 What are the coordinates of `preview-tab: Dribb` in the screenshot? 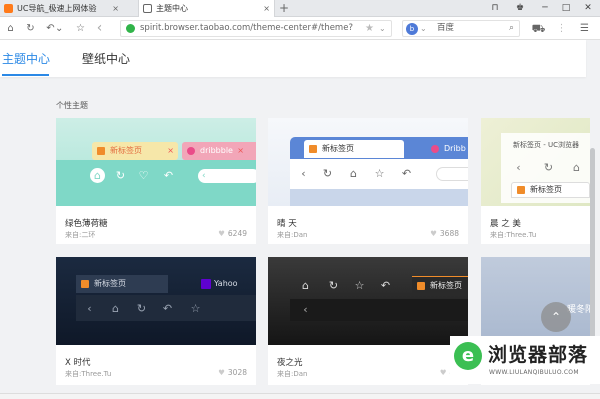 It's located at (447, 149).